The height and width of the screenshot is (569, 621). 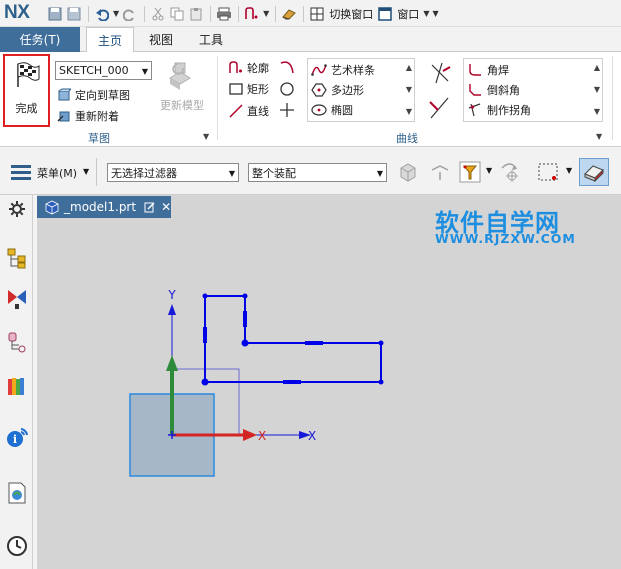 I want to click on make-corner-button: 制作拐角, so click(x=499, y=110).